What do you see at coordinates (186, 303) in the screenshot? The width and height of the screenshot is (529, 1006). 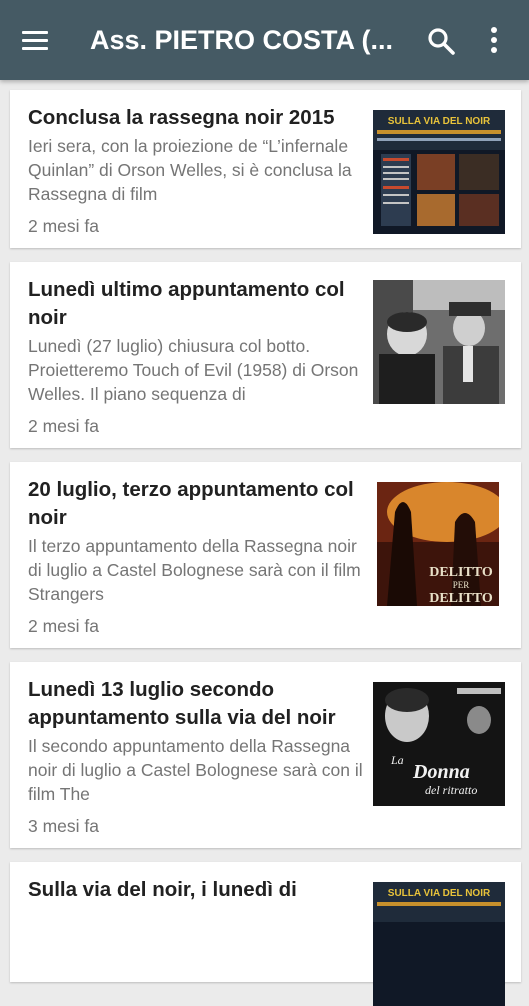 I see `article-title: Lunedì ultimo appuntamento col noir` at bounding box center [186, 303].